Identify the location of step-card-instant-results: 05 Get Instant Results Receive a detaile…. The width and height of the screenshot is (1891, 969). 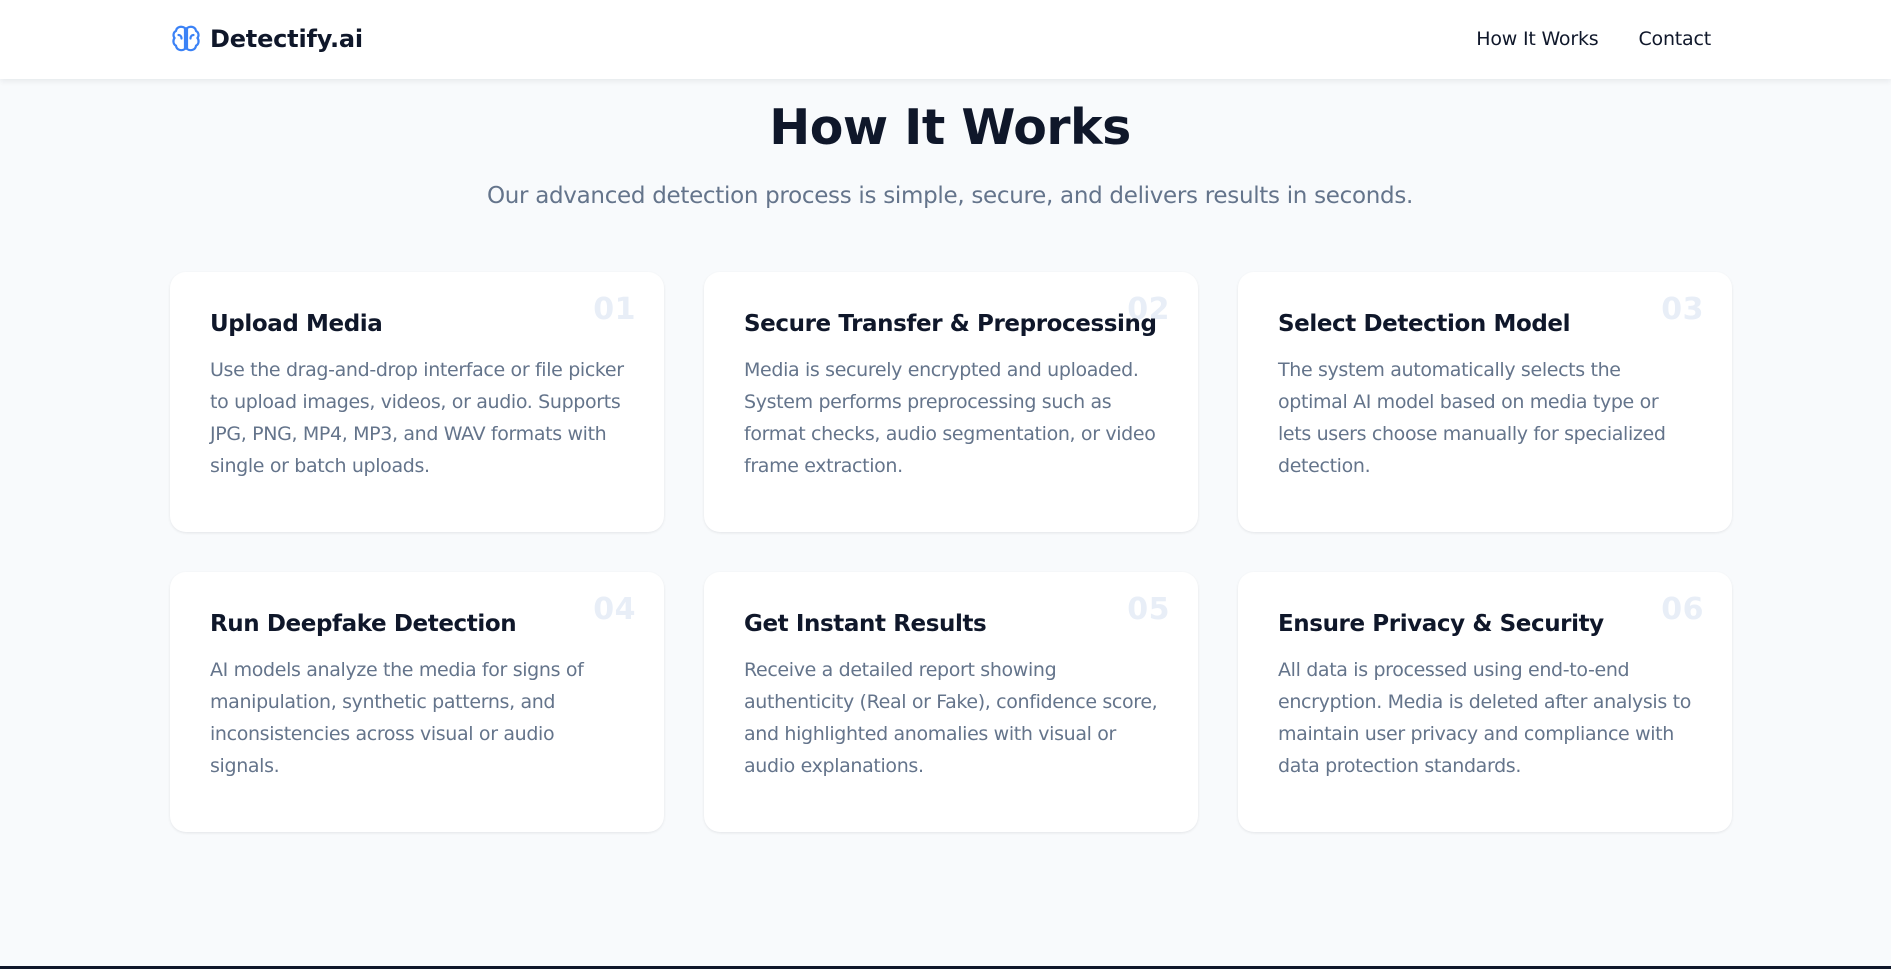
(951, 702).